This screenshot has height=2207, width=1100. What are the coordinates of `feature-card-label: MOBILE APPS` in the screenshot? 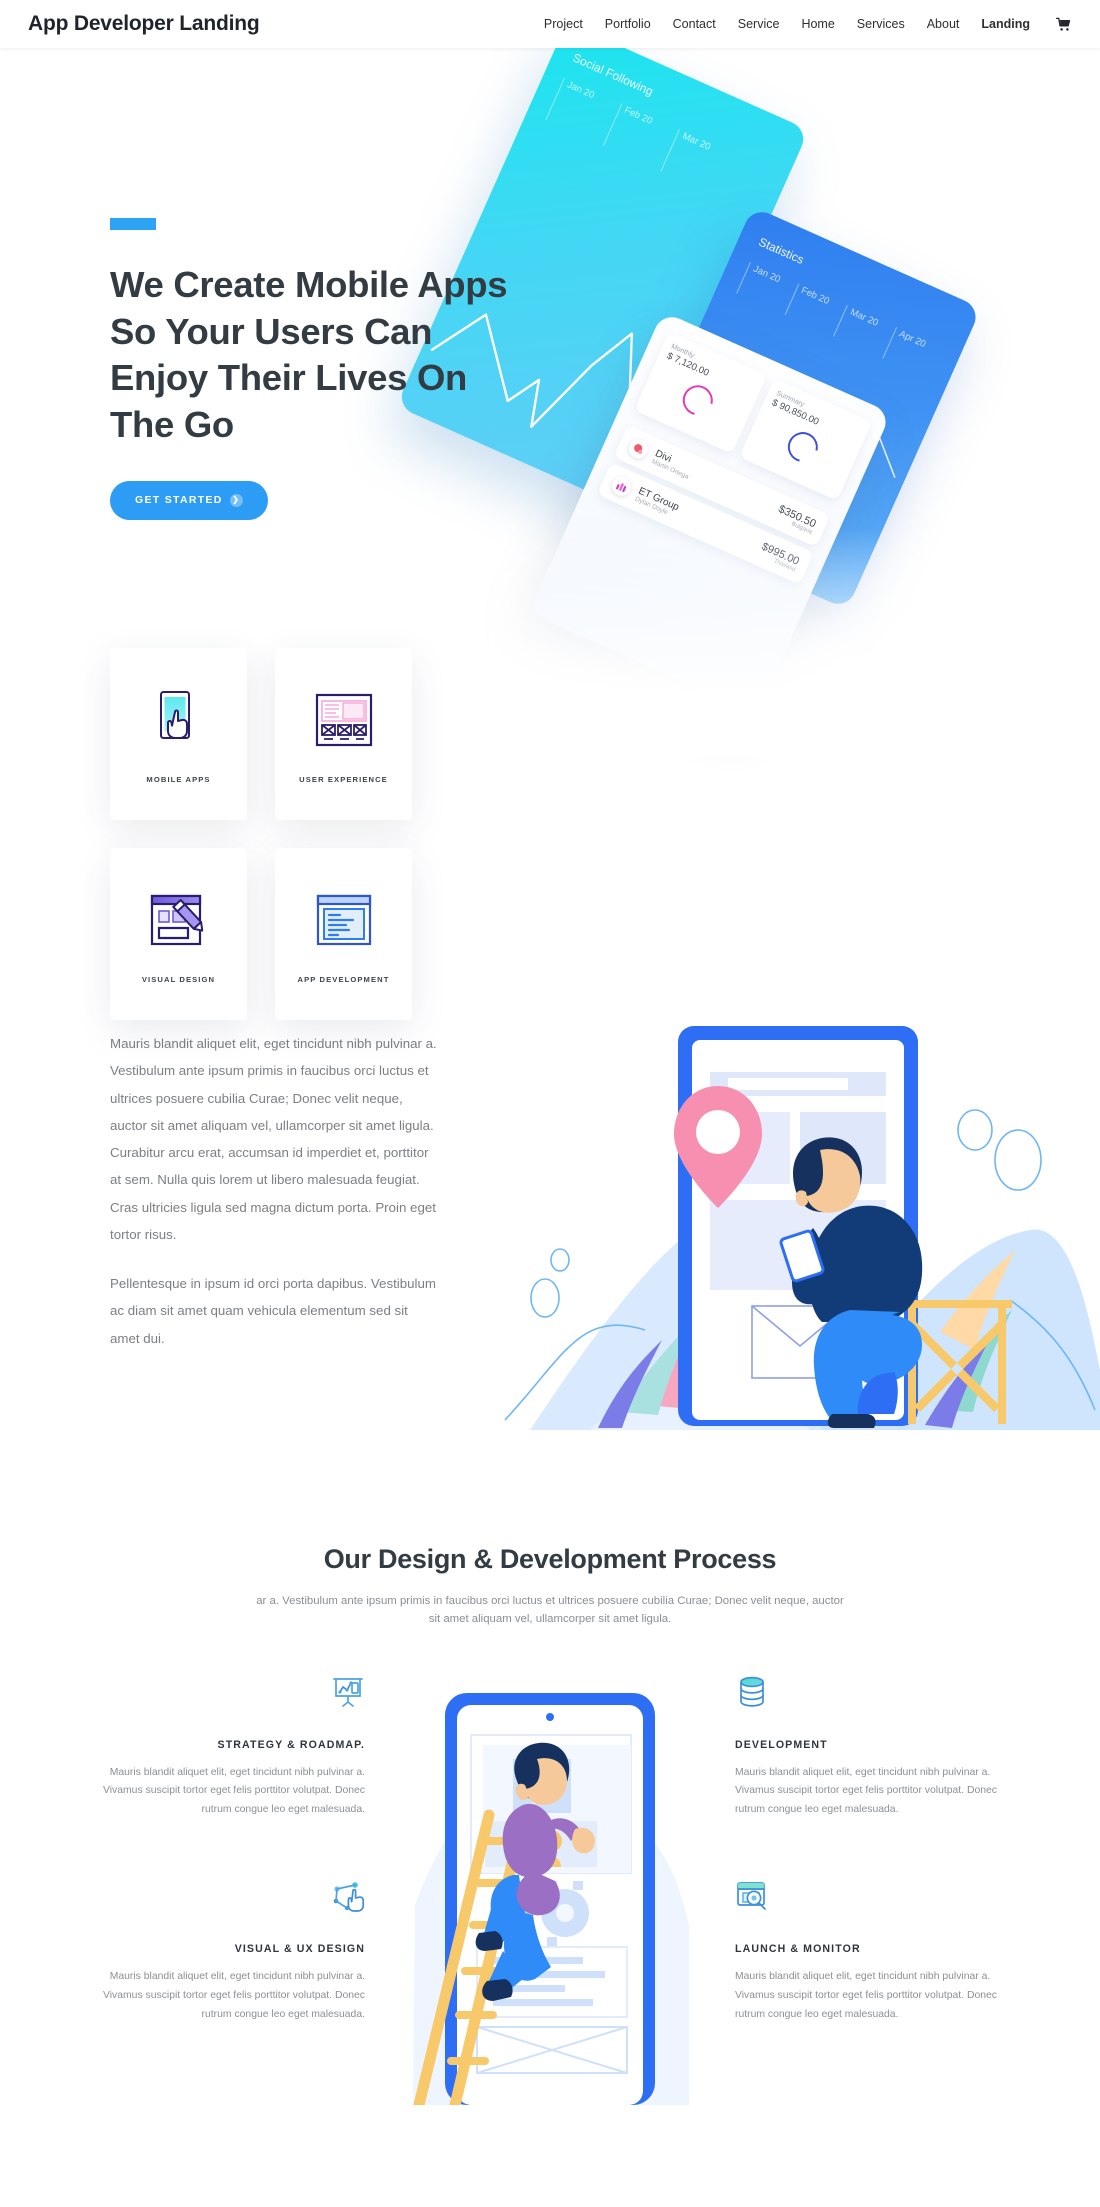 It's located at (178, 779).